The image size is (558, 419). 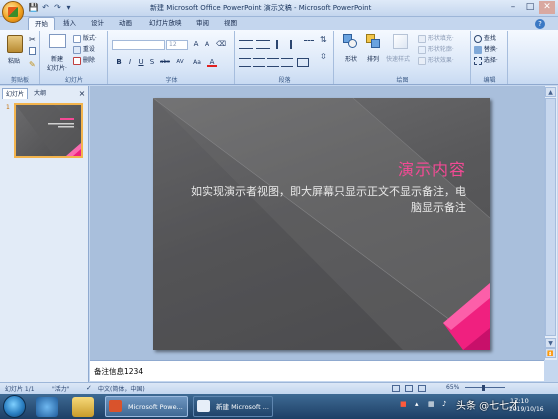 What do you see at coordinates (13, 12) in the screenshot?
I see `office-button` at bounding box center [13, 12].